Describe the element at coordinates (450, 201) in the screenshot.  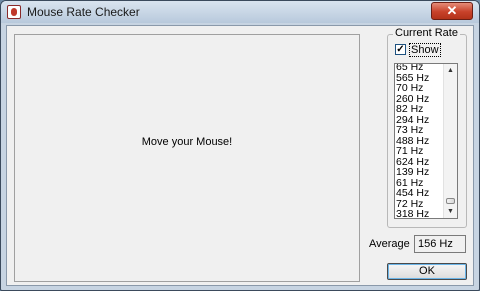
I see `scrollbar-thumb` at that location.